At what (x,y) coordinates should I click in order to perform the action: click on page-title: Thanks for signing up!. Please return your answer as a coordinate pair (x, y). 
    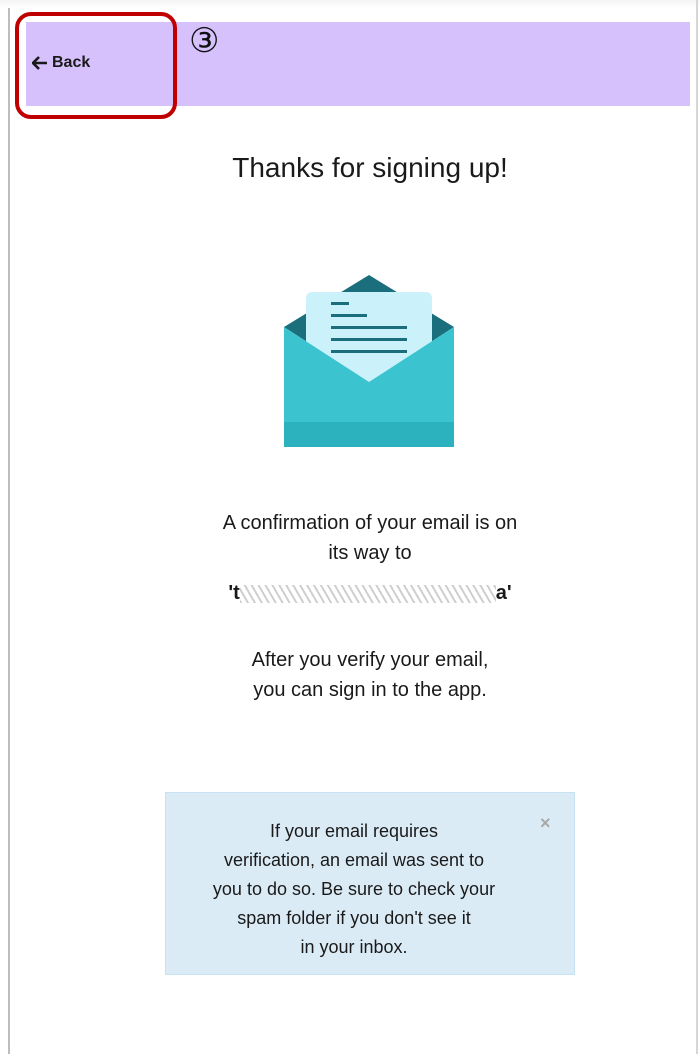
    Looking at the image, I should click on (370, 167).